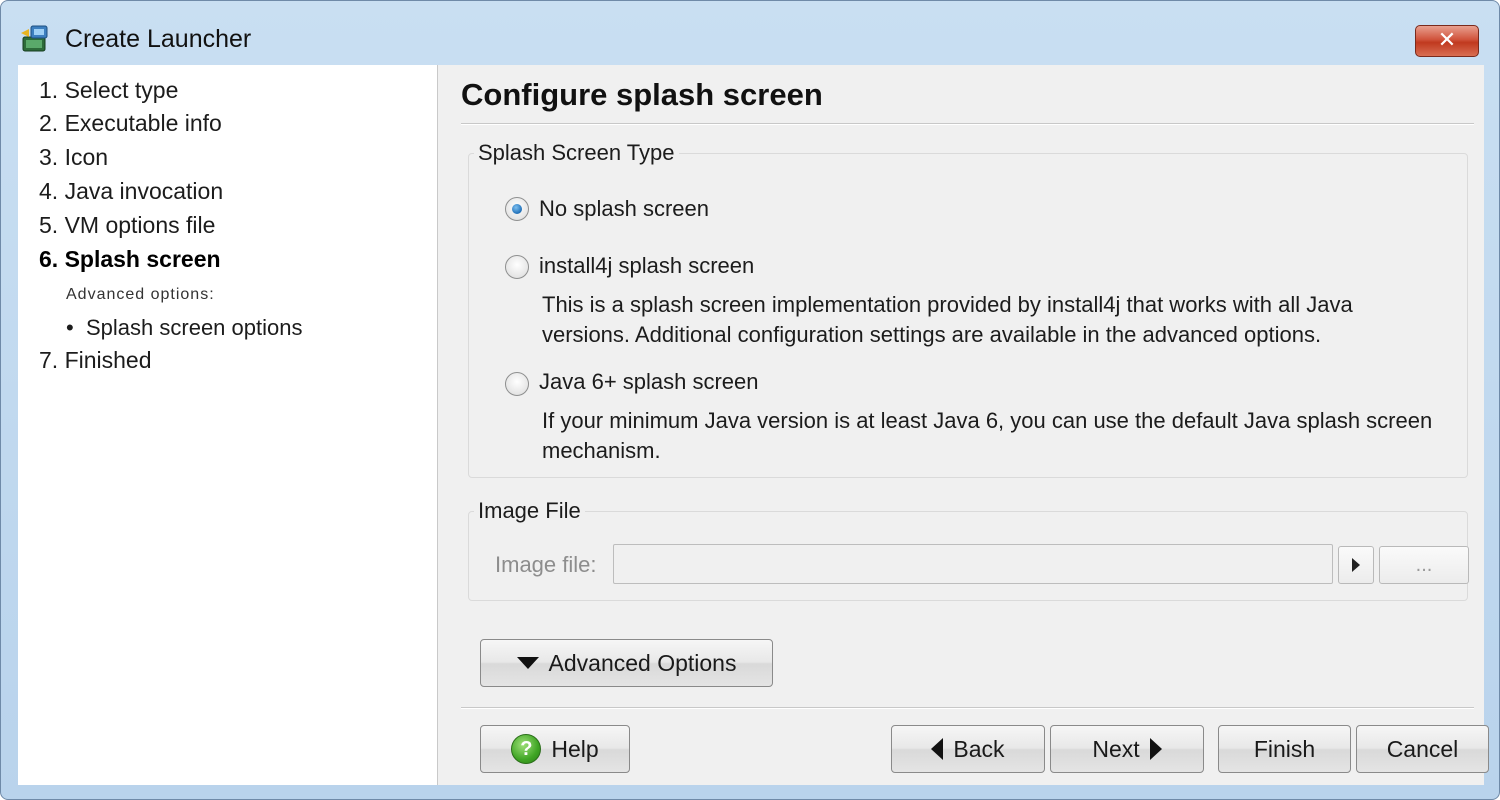  Describe the element at coordinates (194, 327) in the screenshot. I see `sidebar-item-label: Splash screen options` at that location.